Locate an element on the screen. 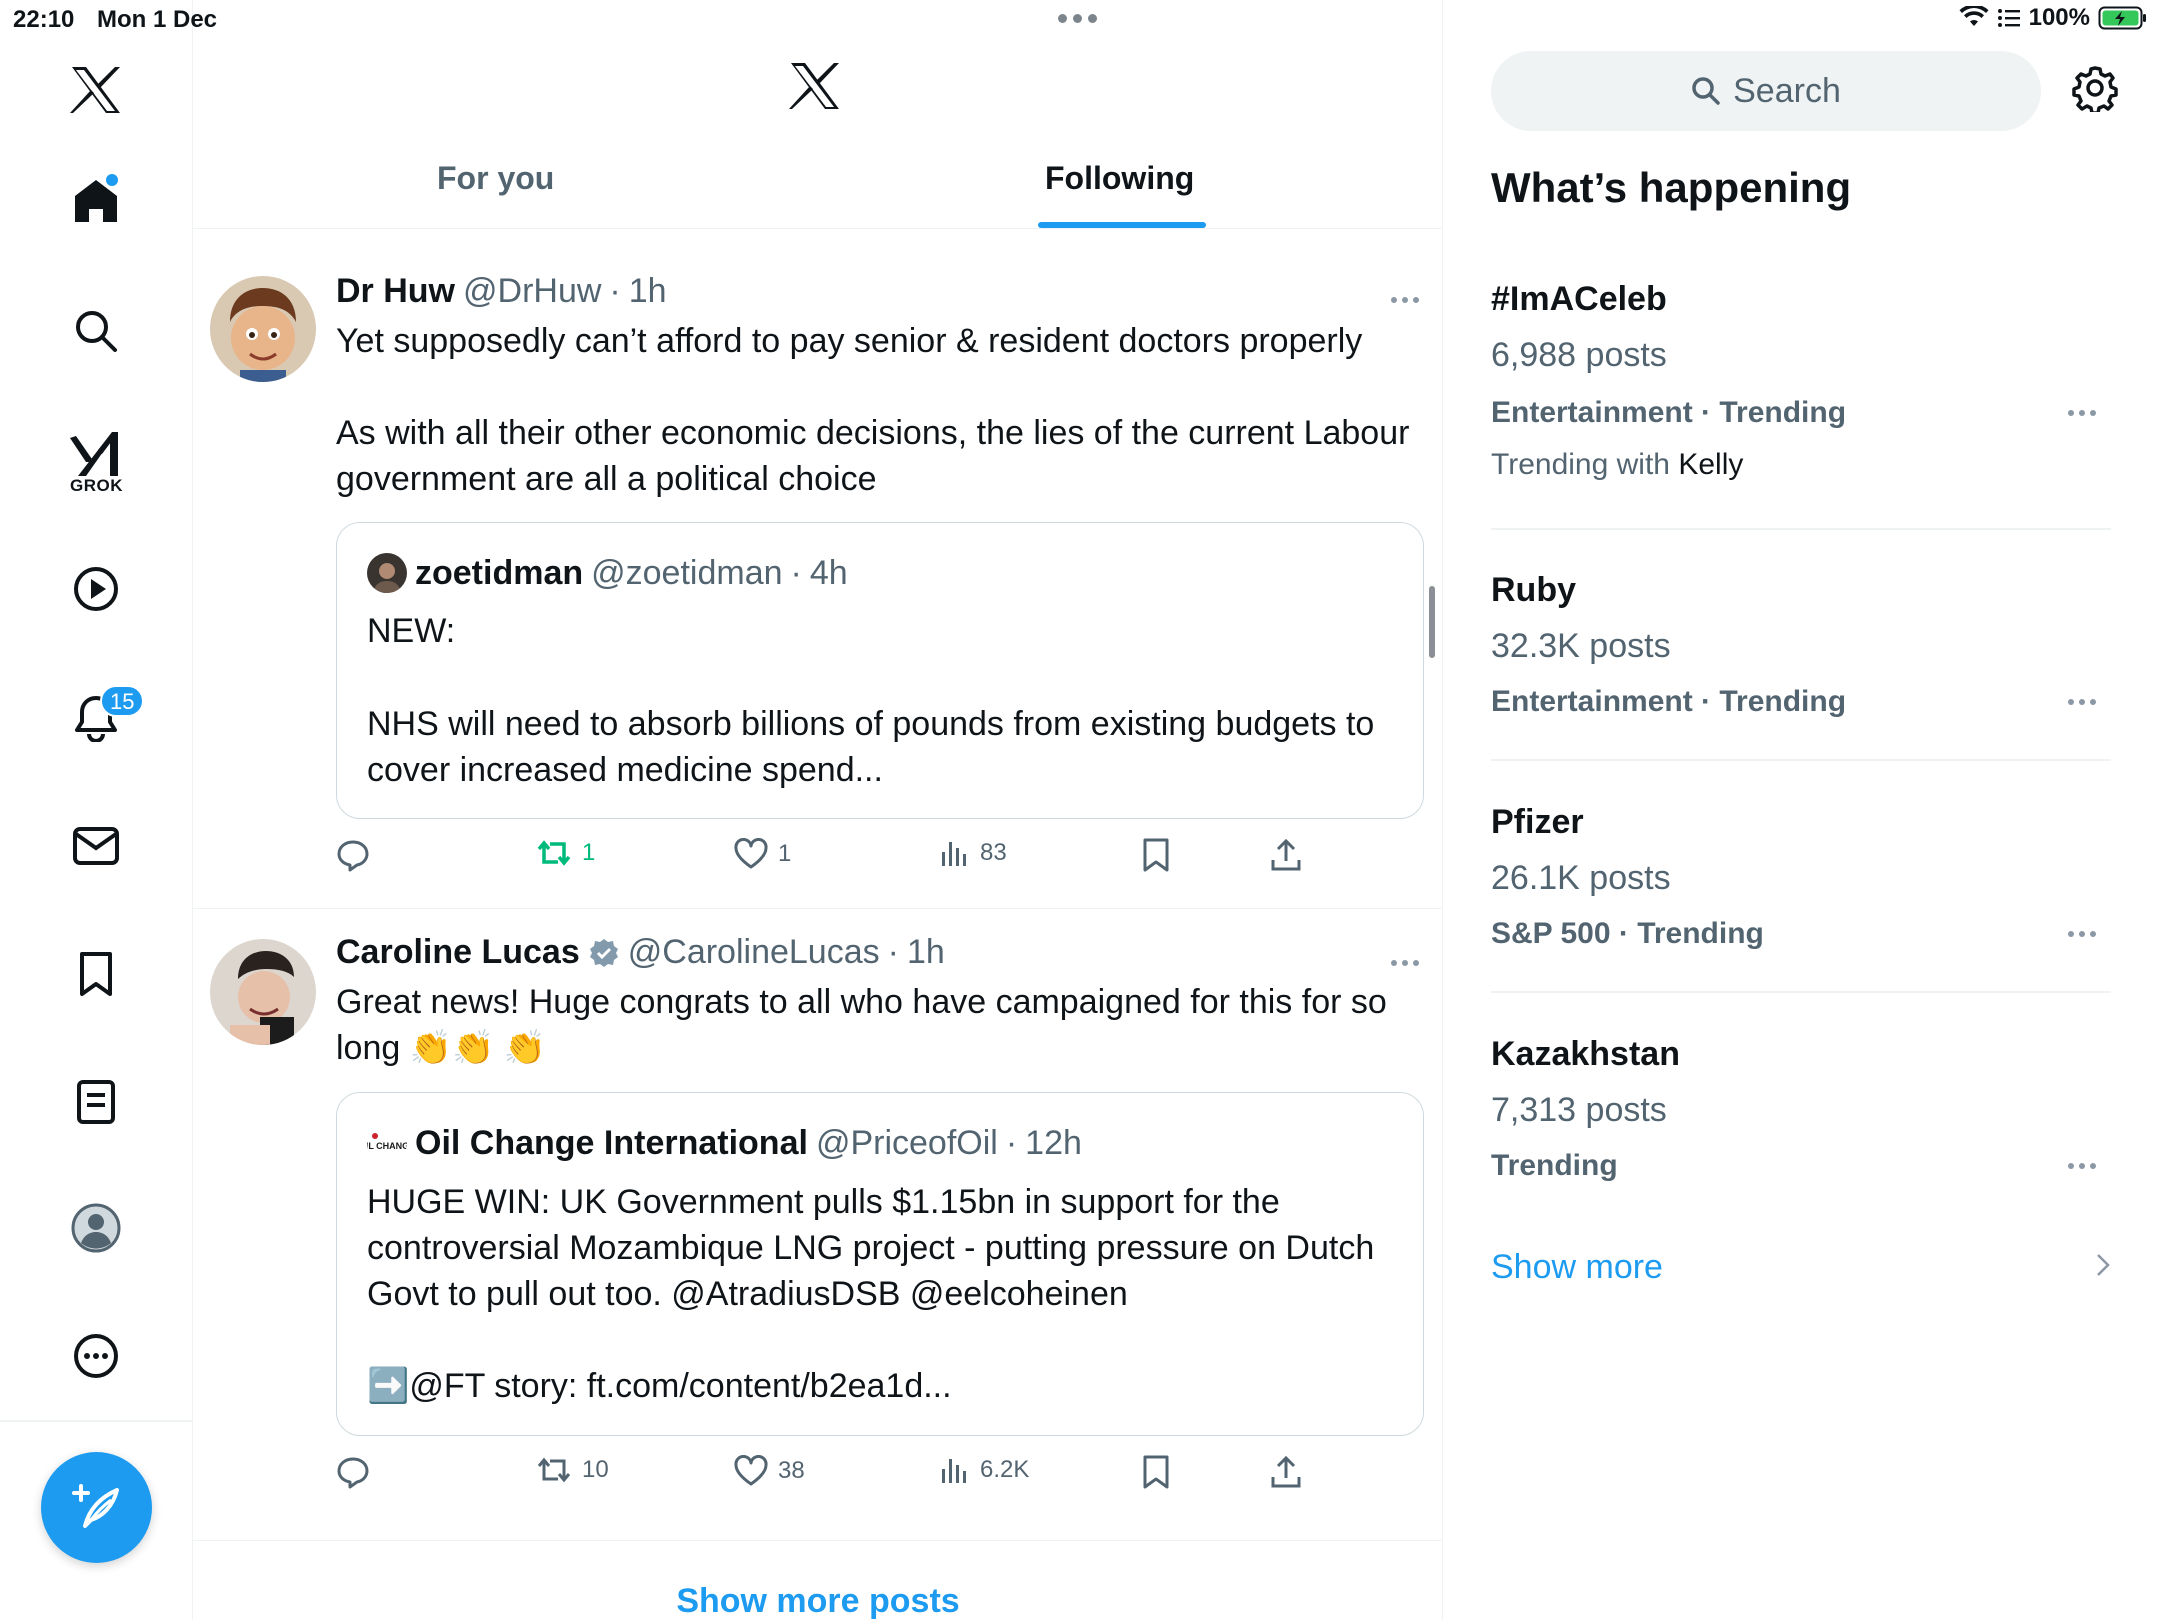  quoted-handle: @PriceofOil is located at coordinates (907, 1143).